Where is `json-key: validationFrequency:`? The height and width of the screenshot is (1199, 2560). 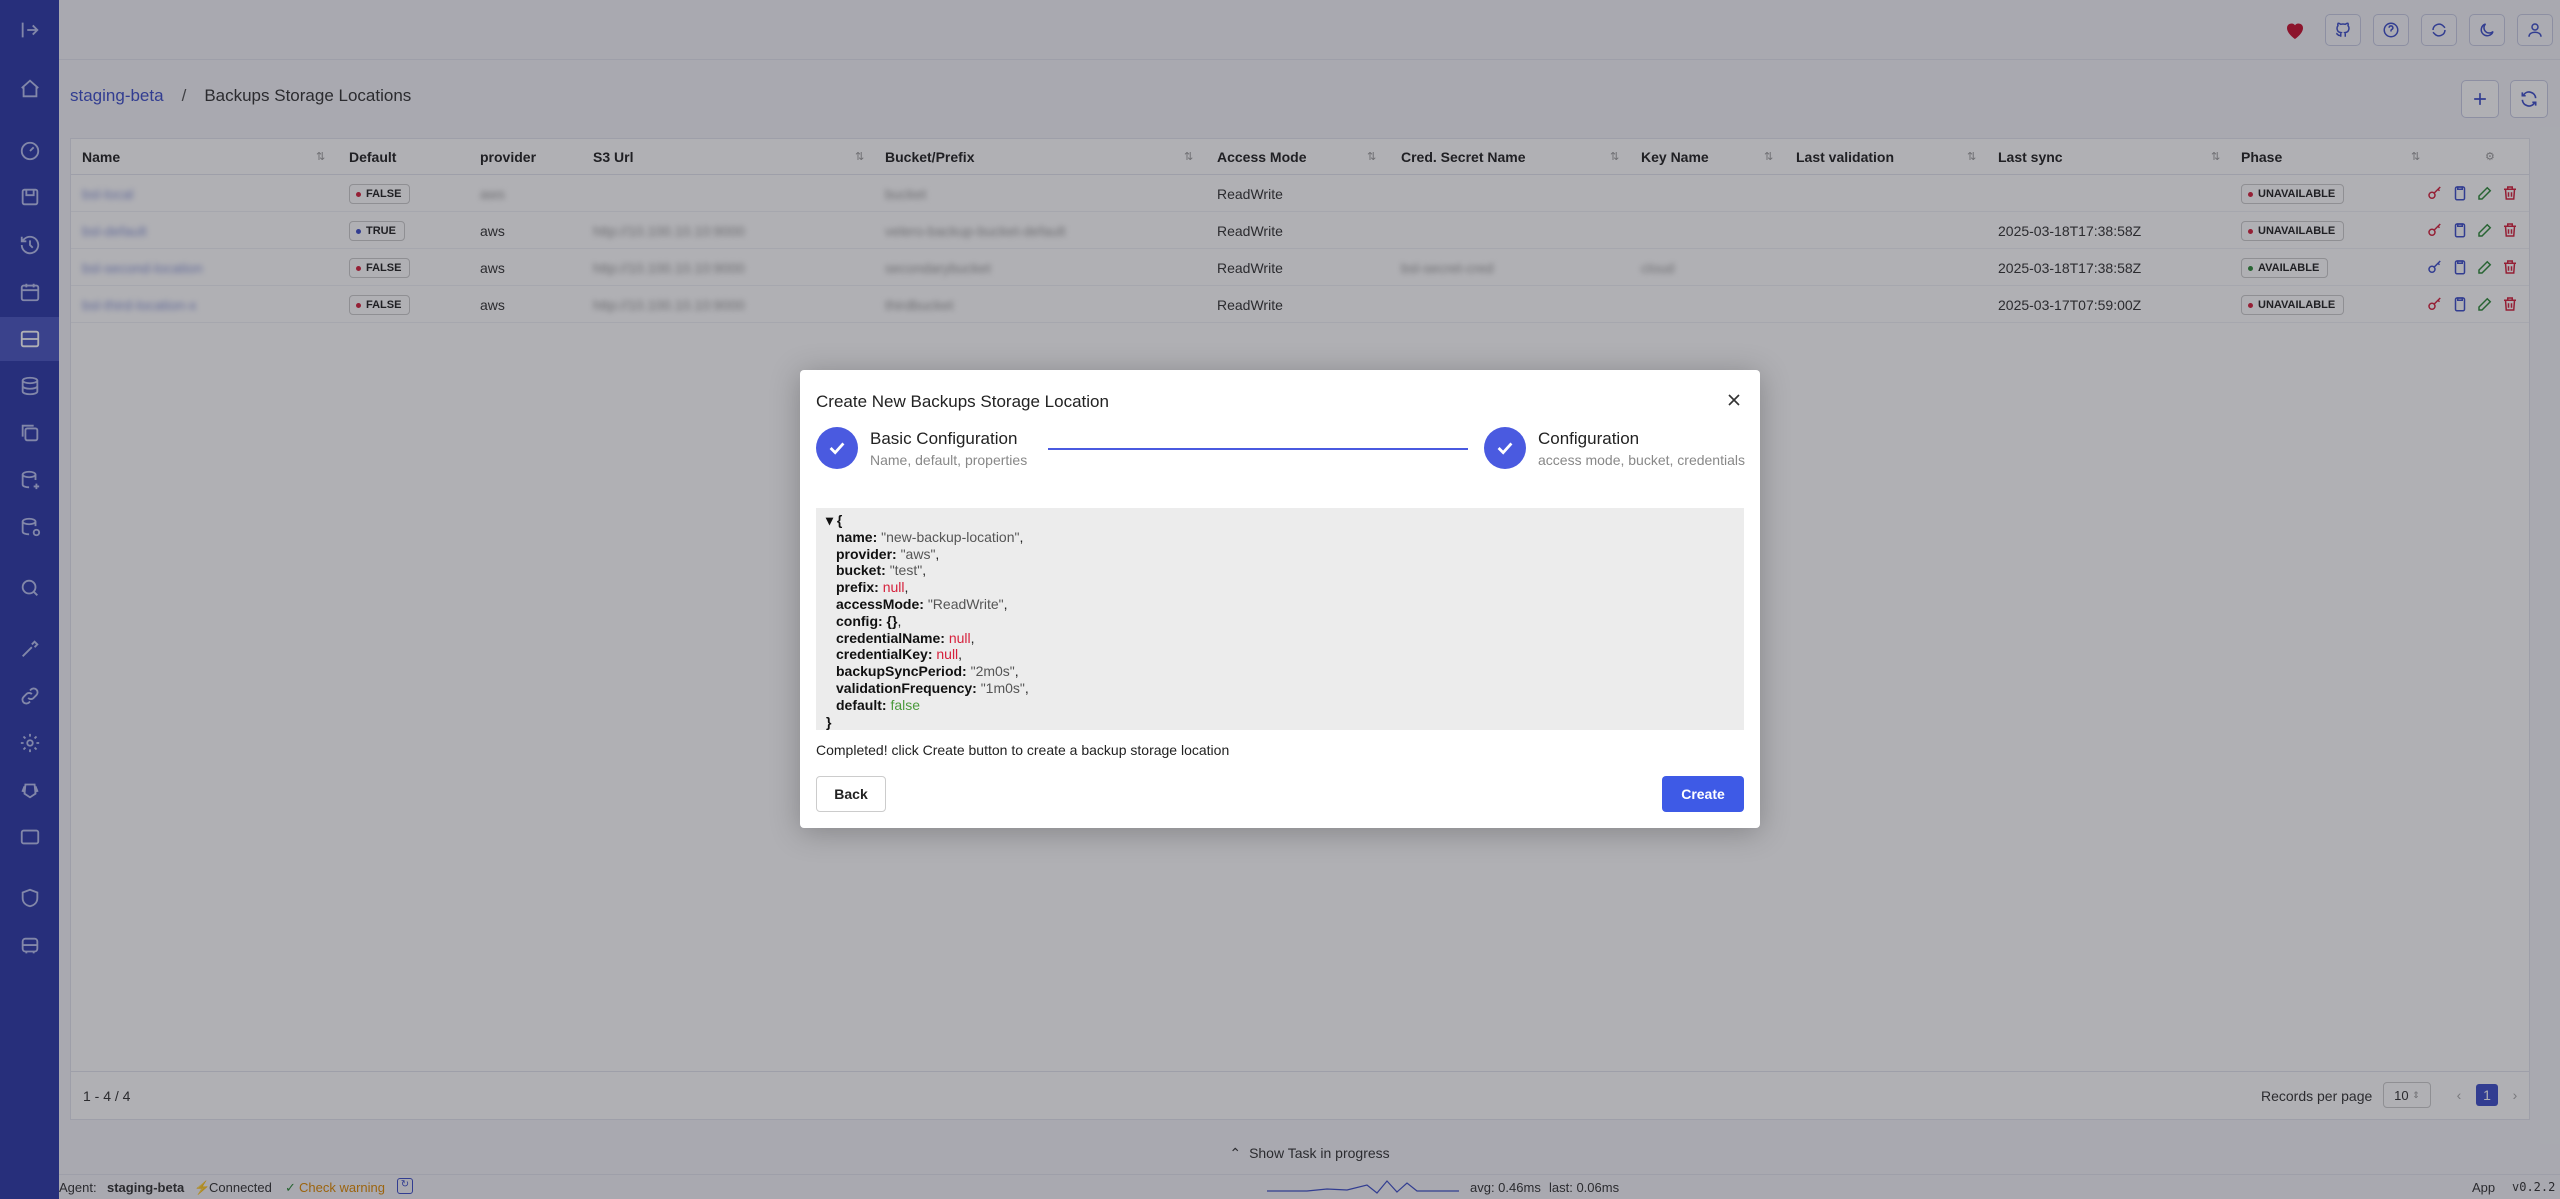
json-key: validationFrequency: is located at coordinates (906, 687).